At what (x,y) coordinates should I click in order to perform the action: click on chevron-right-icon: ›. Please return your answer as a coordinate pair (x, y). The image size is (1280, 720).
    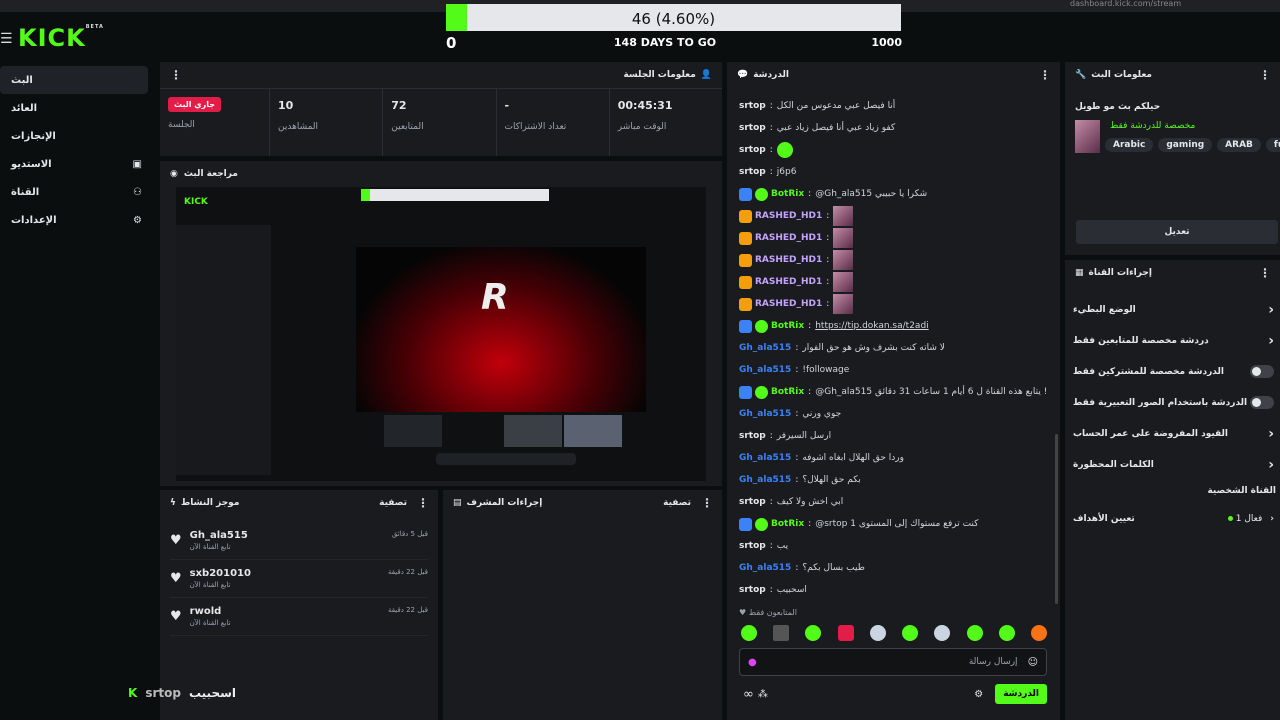
    Looking at the image, I should click on (1272, 518).